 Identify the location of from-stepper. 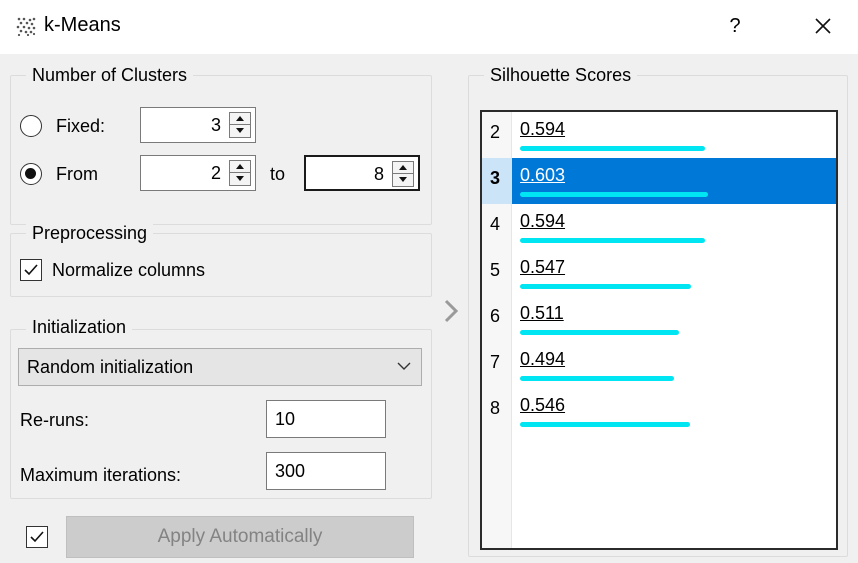
(240, 173).